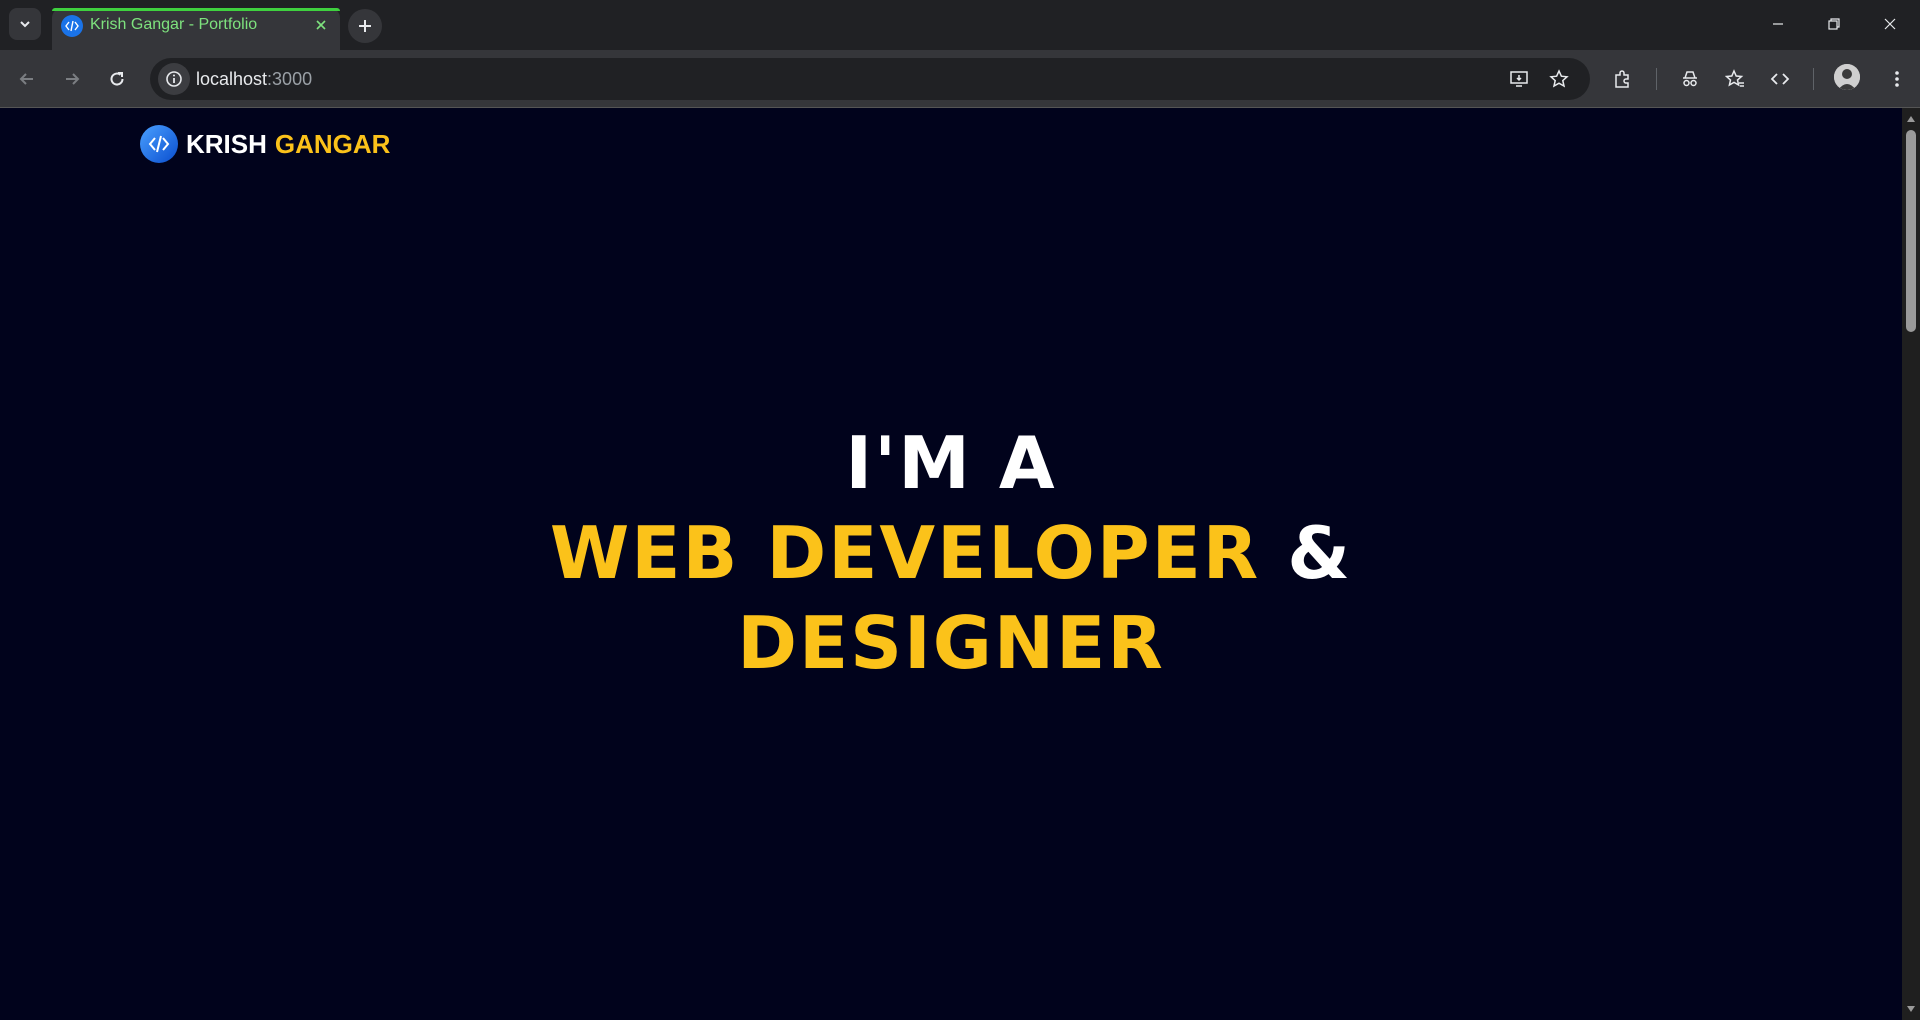  I want to click on hero-line-role: WEB DEVELOPER &, so click(951, 553).